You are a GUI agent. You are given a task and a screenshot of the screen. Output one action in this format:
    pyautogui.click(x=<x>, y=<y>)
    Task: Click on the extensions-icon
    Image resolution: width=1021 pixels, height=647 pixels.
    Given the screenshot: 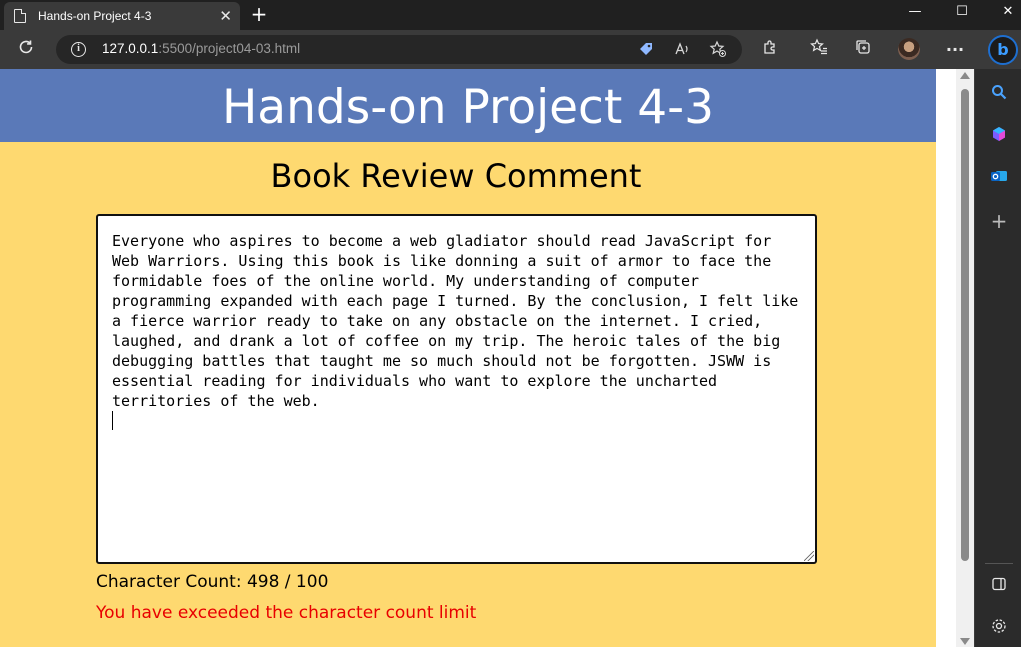 What is the action you would take?
    pyautogui.click(x=770, y=50)
    